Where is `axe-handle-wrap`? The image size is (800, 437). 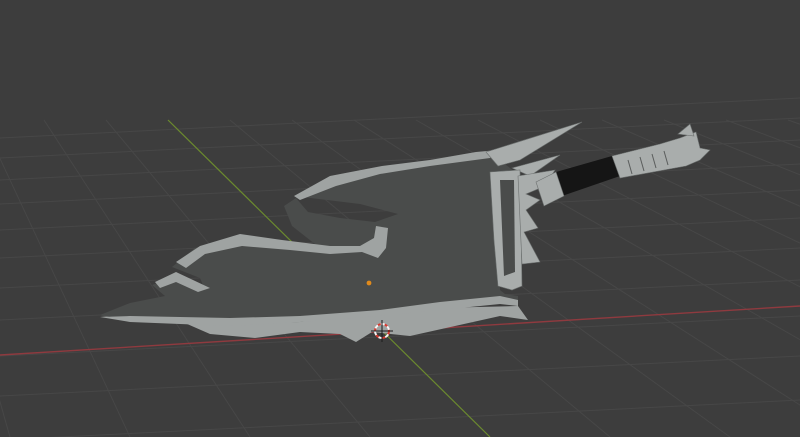 axe-handle-wrap is located at coordinates (588, 176).